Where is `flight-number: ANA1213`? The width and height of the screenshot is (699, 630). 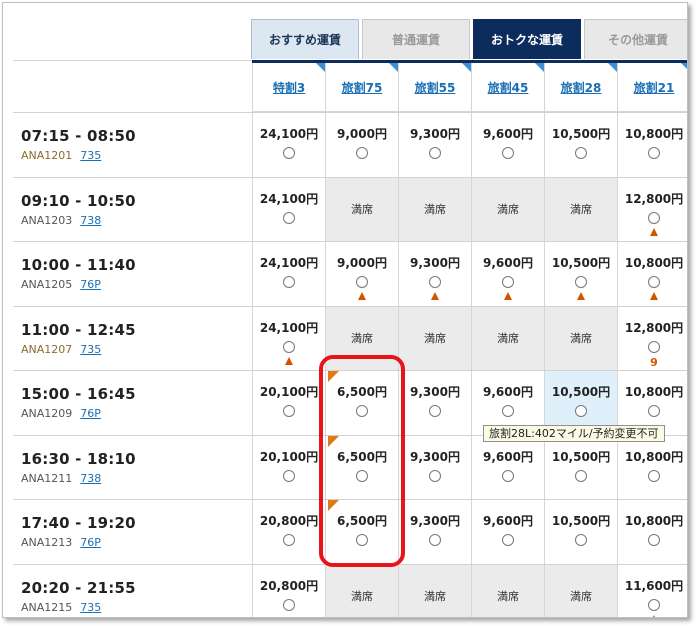 flight-number: ANA1213 is located at coordinates (47, 542).